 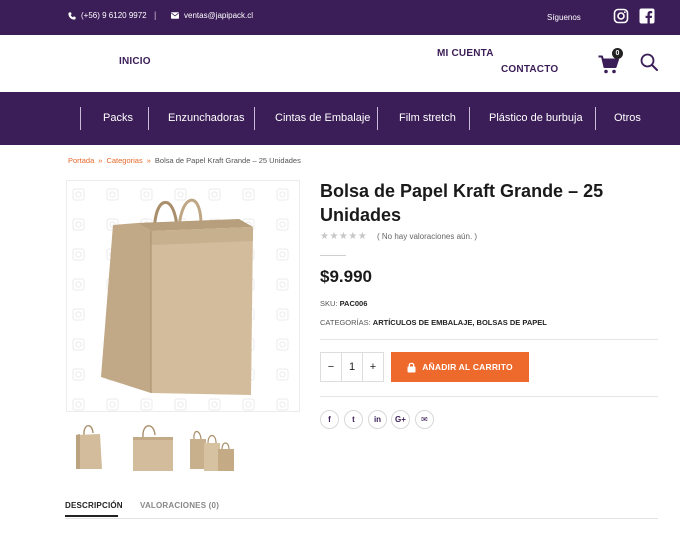 What do you see at coordinates (344, 236) in the screenshot?
I see `rating-stars: ★★★★★` at bounding box center [344, 236].